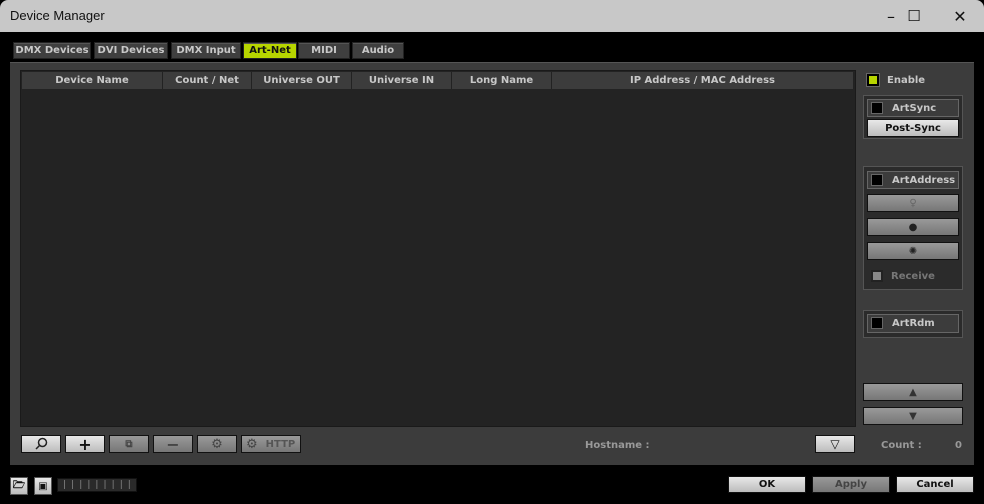 This screenshot has height=504, width=984. Describe the element at coordinates (901, 445) in the screenshot. I see `count-label: Count :` at that location.